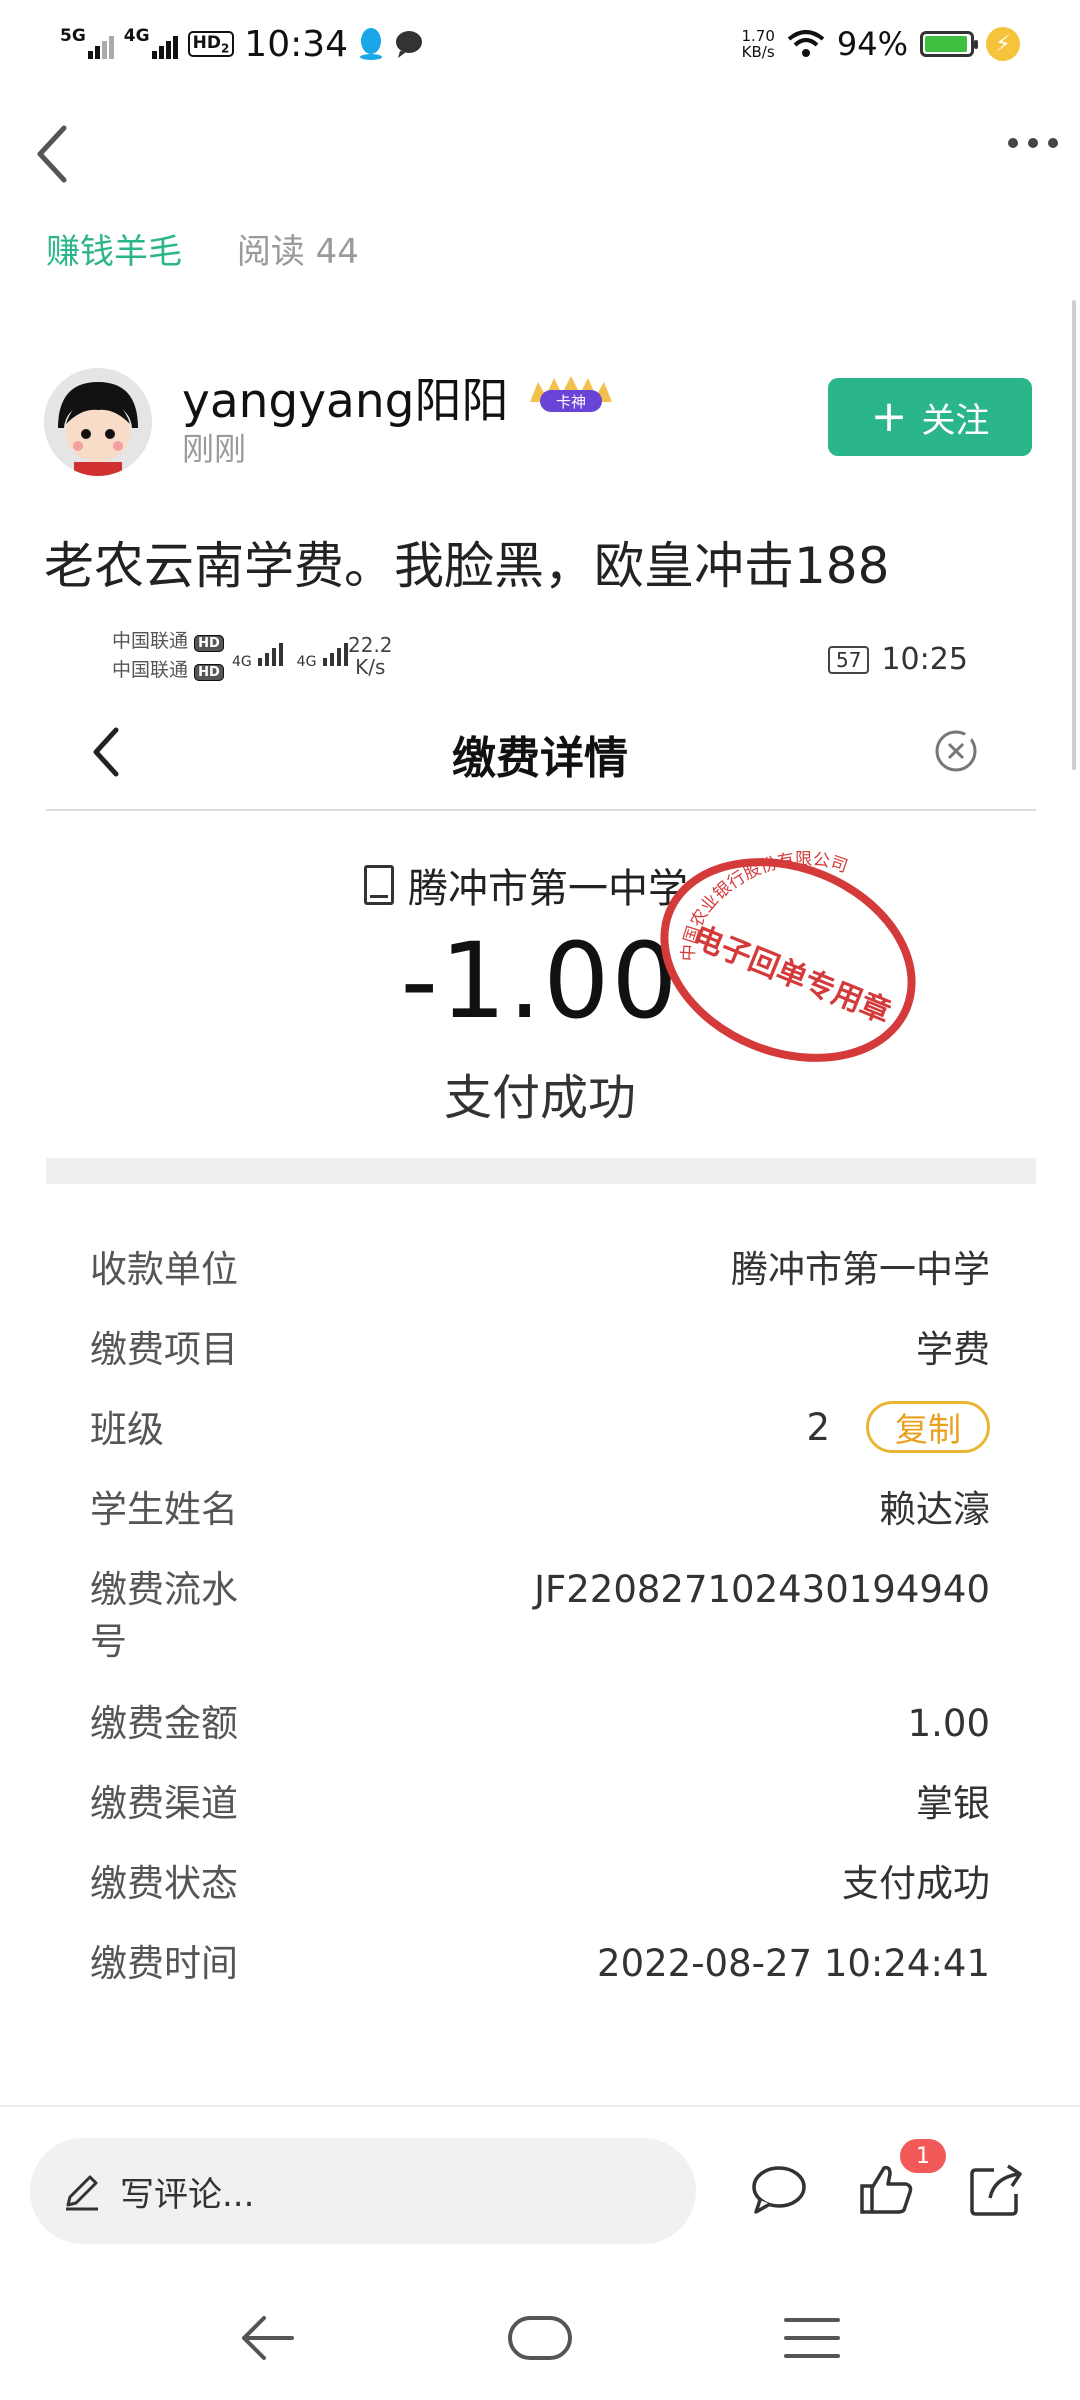 Image resolution: width=1080 pixels, height=2400 pixels. Describe the element at coordinates (1074, 535) in the screenshot. I see `scrollbar` at that location.